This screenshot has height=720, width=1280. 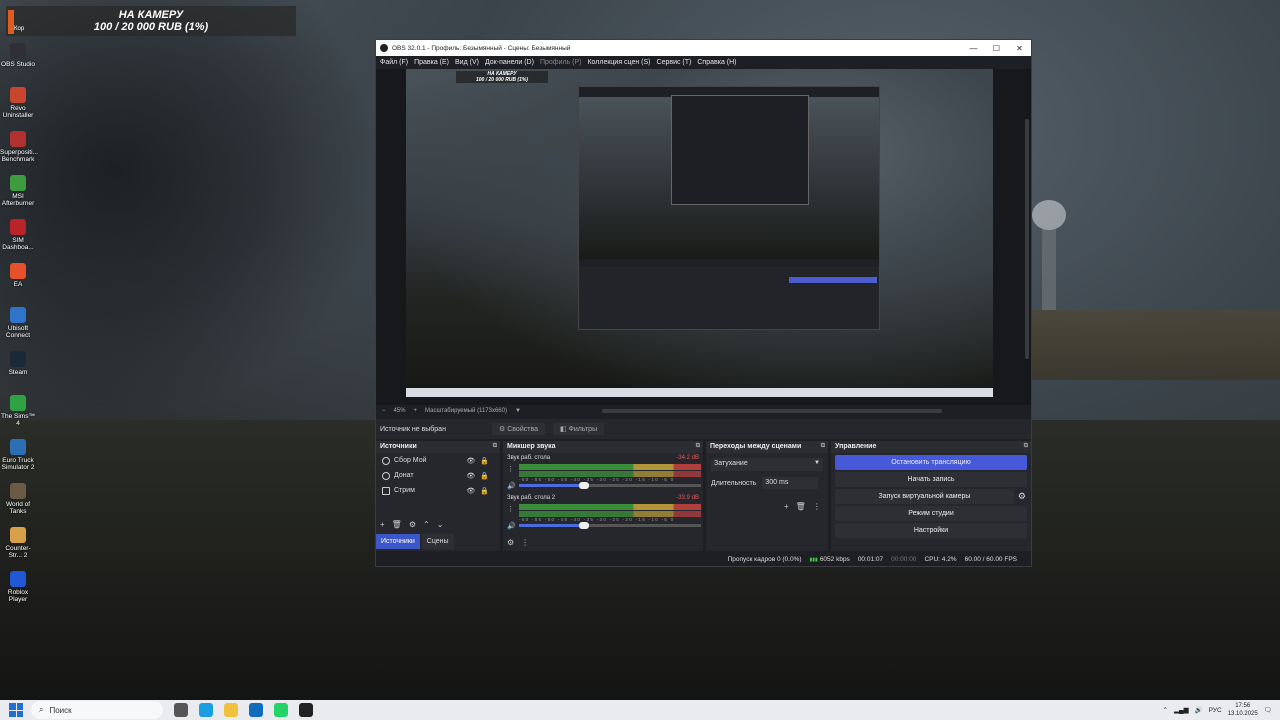 I want to click on desktop-icon: Ubisoft Connect, so click(x=18, y=327).